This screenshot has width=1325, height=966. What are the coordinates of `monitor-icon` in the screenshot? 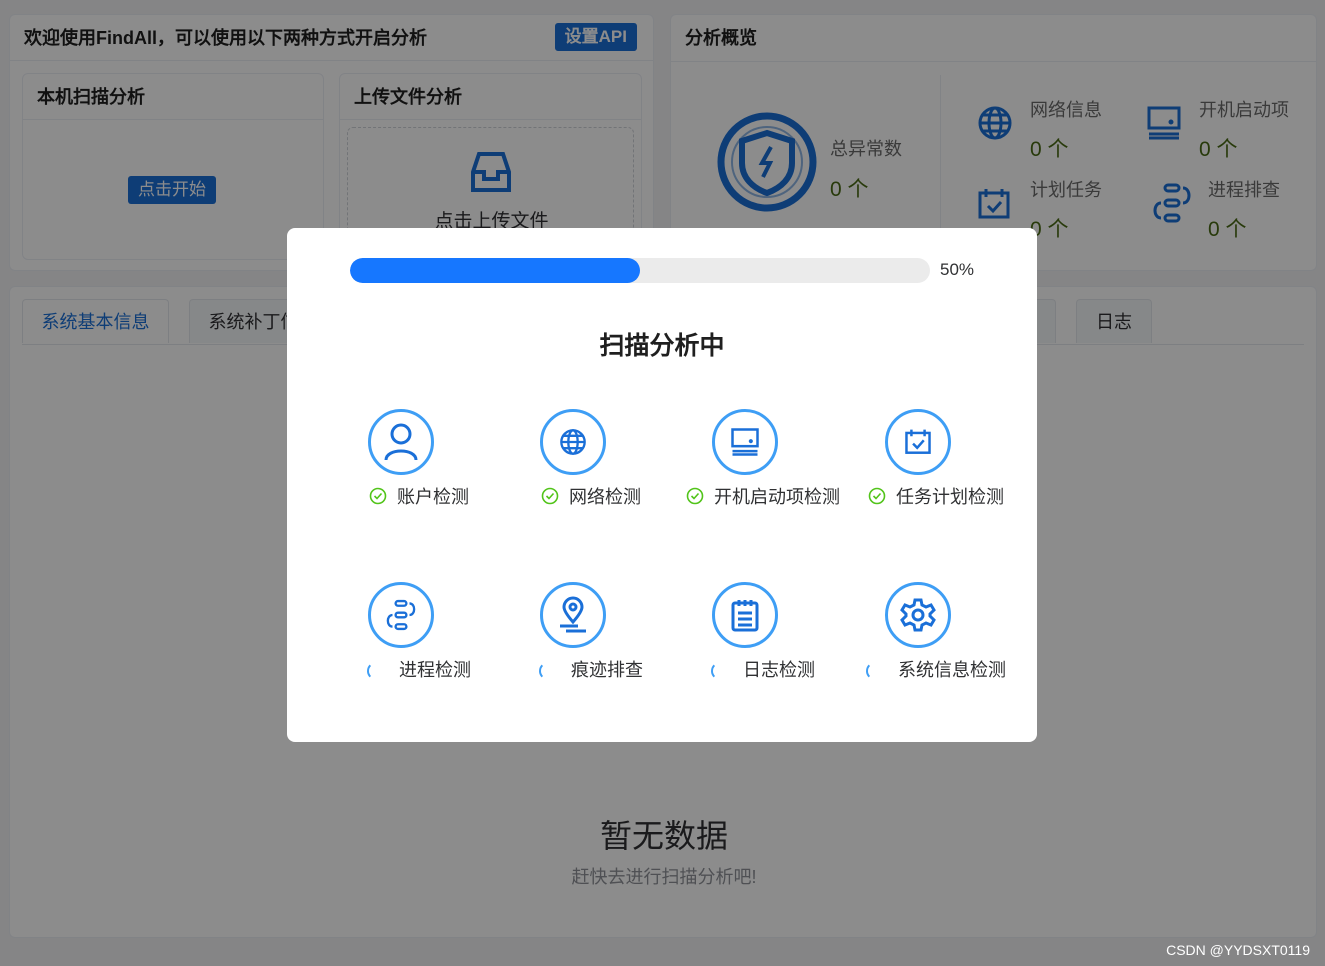 It's located at (745, 442).